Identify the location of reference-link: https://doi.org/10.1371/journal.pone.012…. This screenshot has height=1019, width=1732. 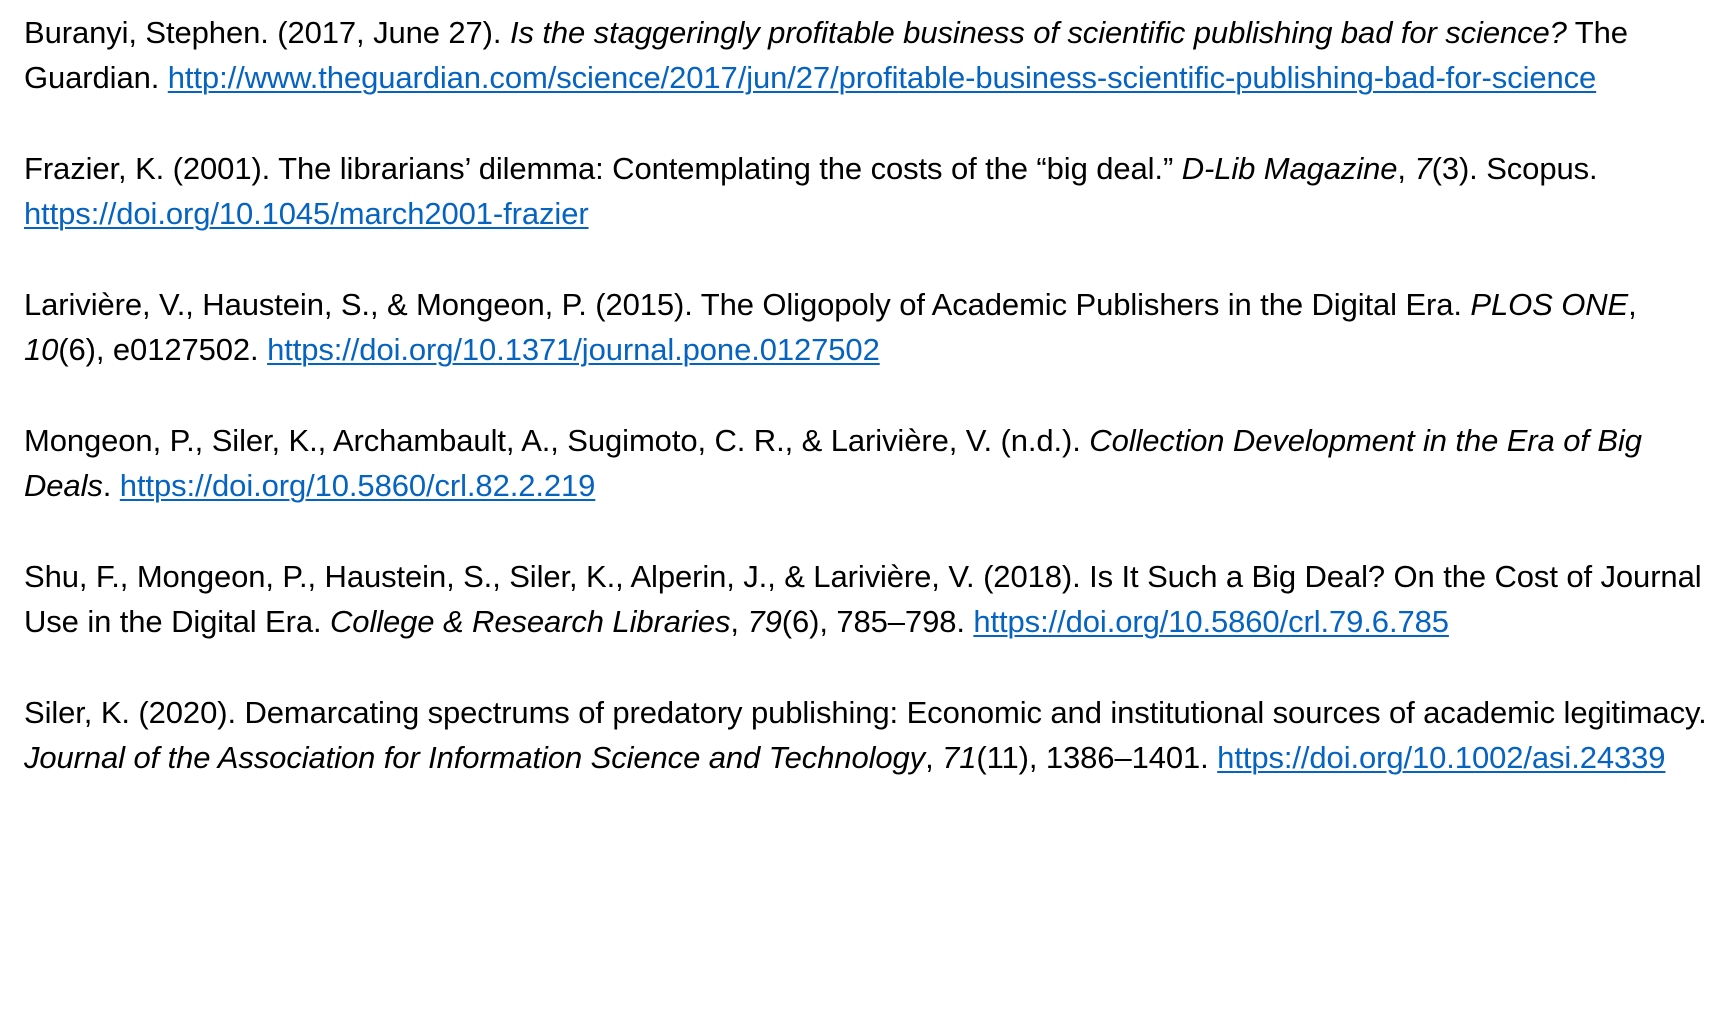
(573, 349).